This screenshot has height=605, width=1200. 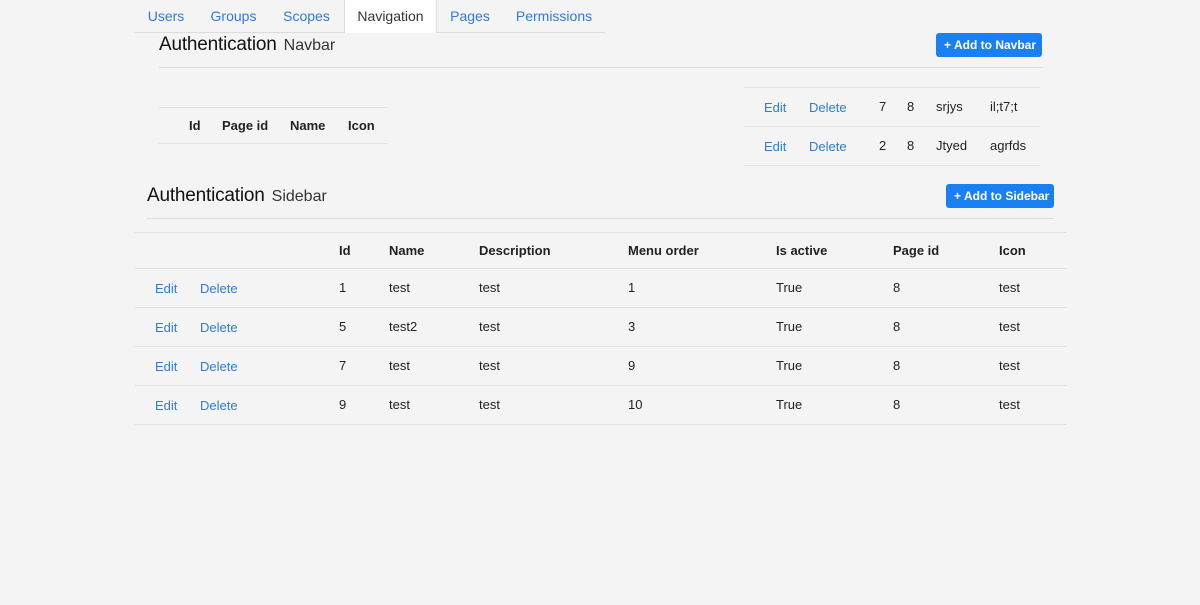 I want to click on cell-name: Jtyed, so click(x=952, y=145).